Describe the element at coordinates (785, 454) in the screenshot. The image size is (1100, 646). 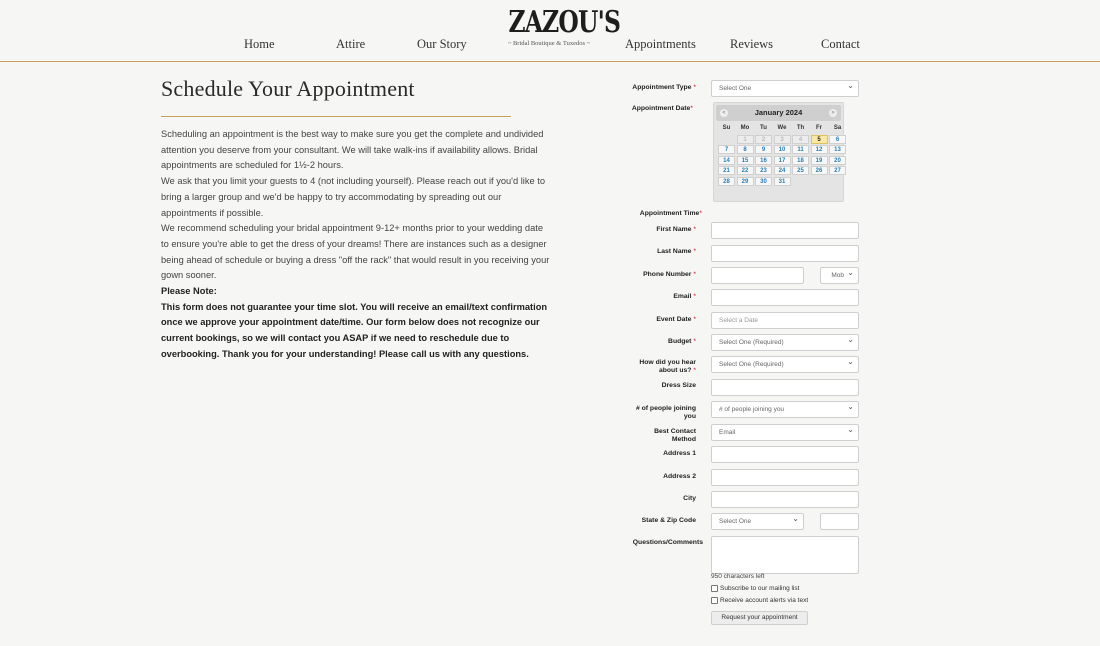
I see `address1-input` at that location.